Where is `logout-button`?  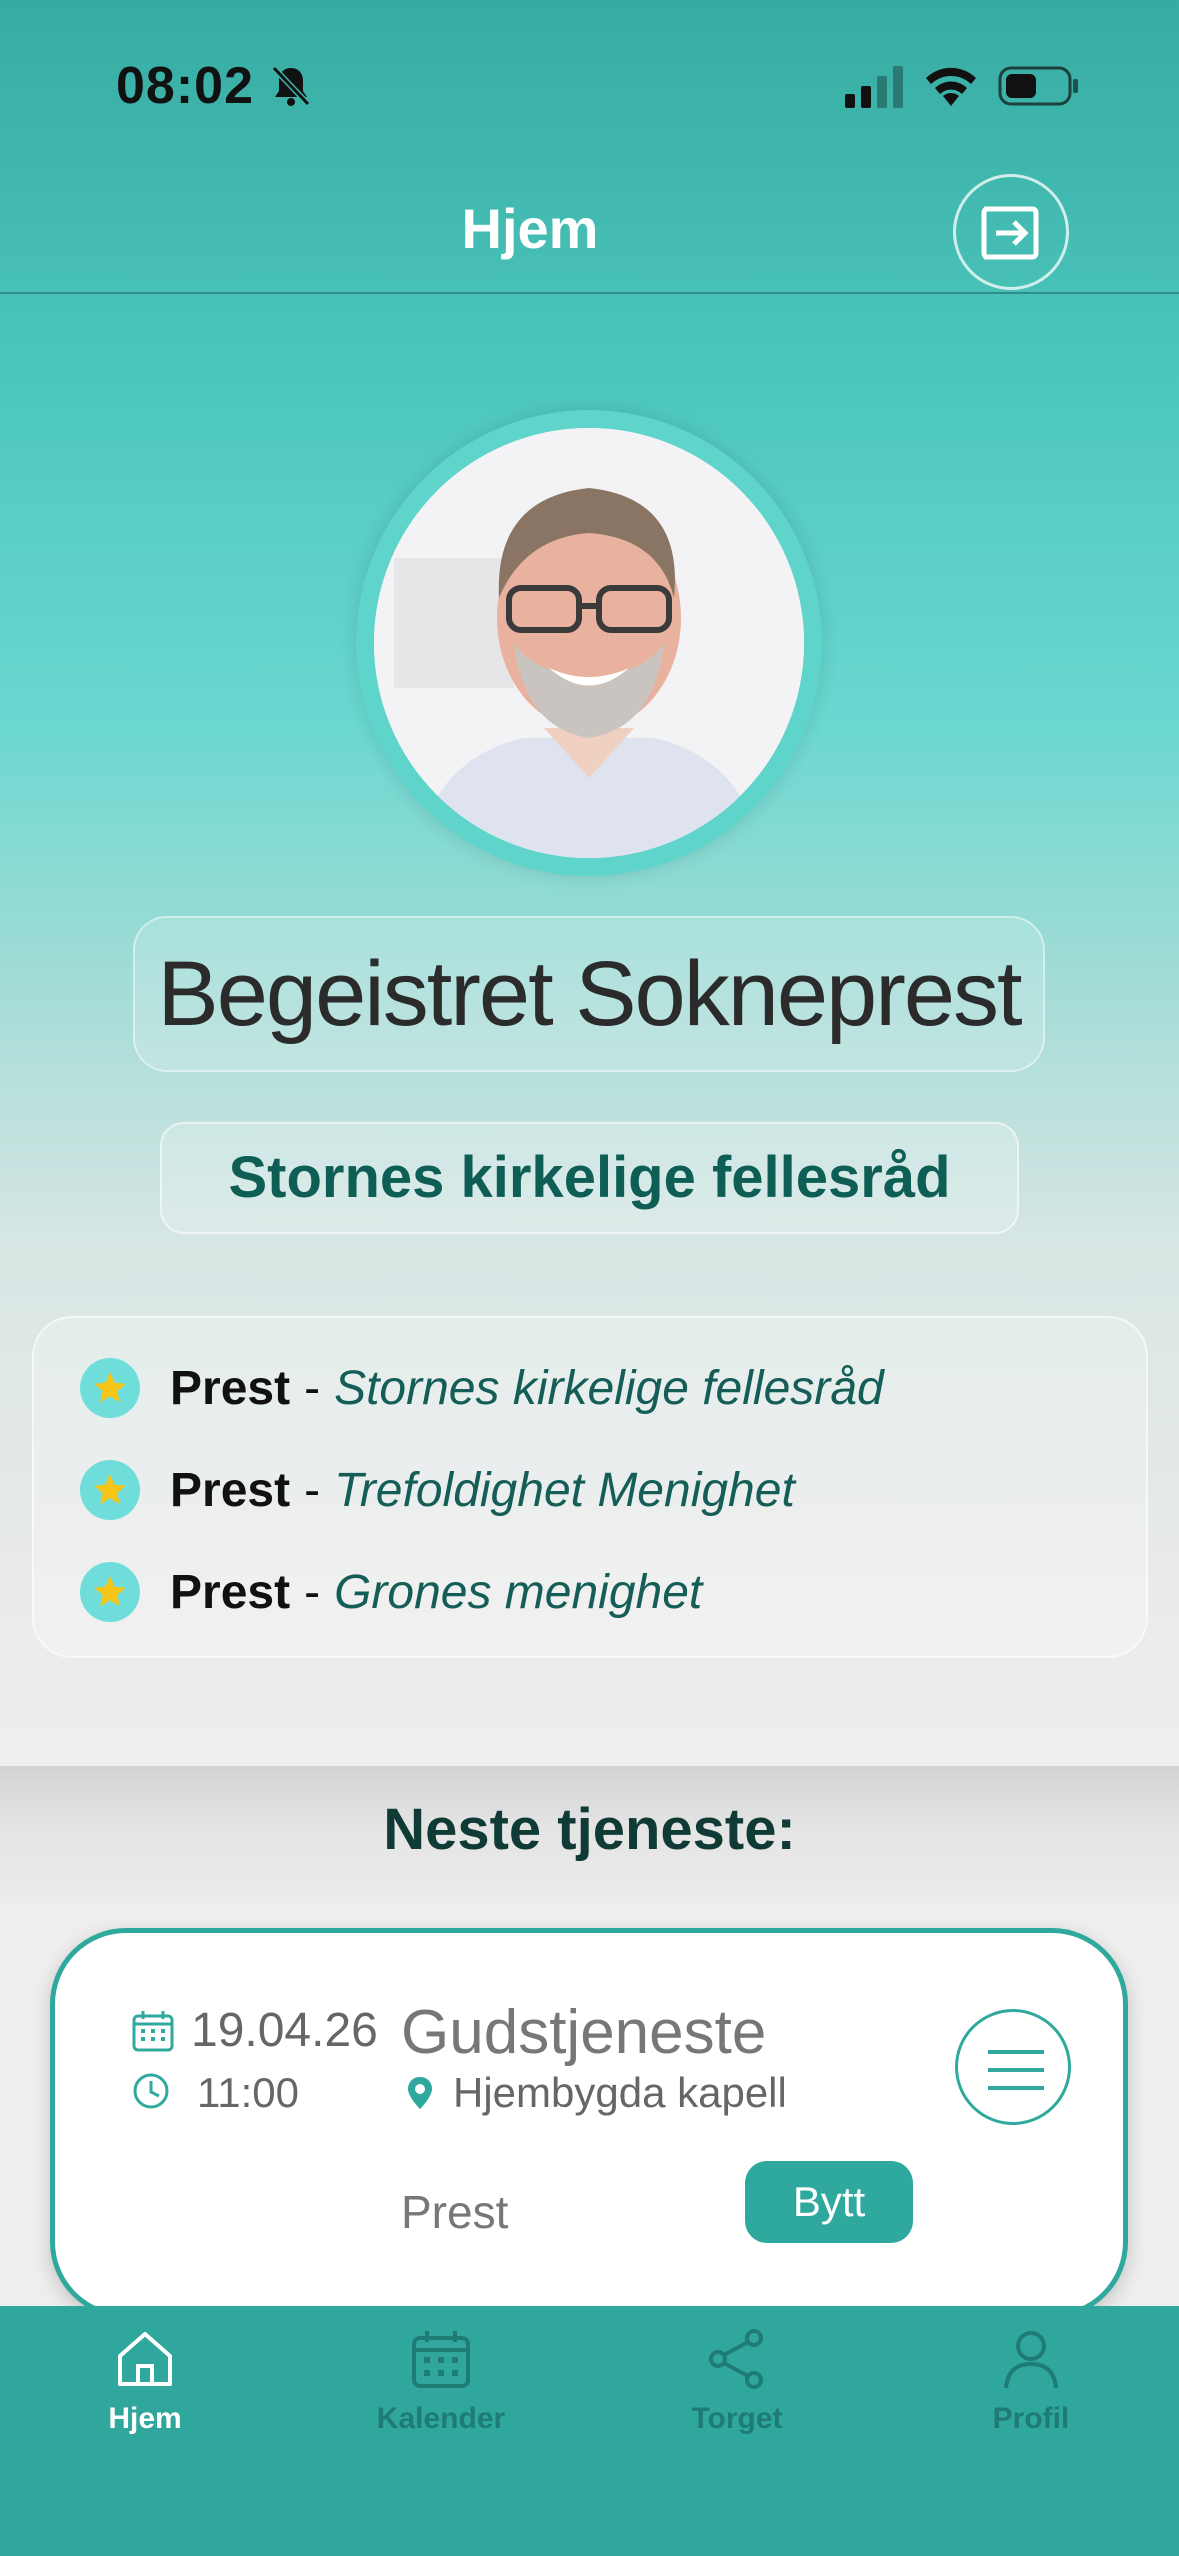 logout-button is located at coordinates (1011, 232).